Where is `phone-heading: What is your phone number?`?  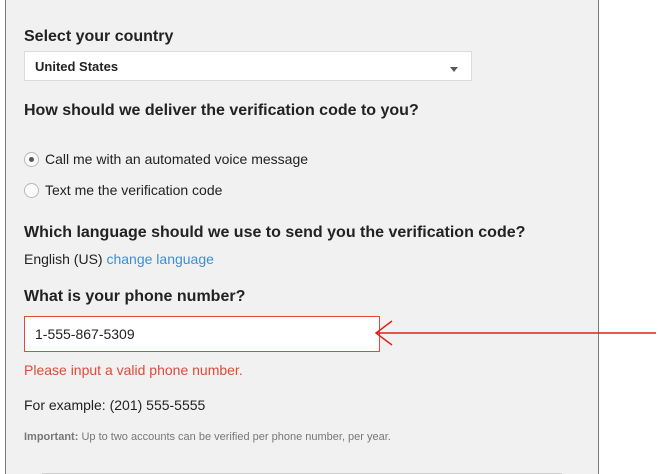
phone-heading: What is your phone number? is located at coordinates (135, 296).